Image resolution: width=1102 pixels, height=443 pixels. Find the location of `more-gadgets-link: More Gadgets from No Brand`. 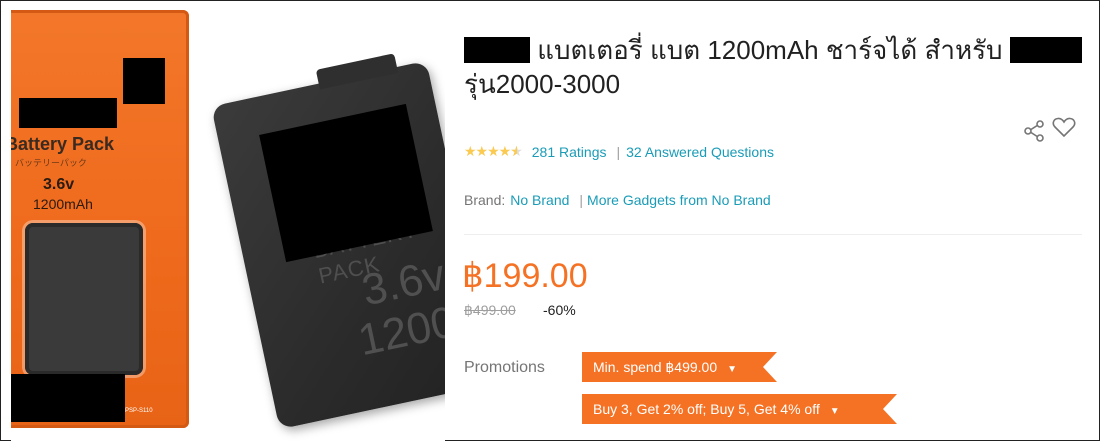

more-gadgets-link: More Gadgets from No Brand is located at coordinates (679, 200).